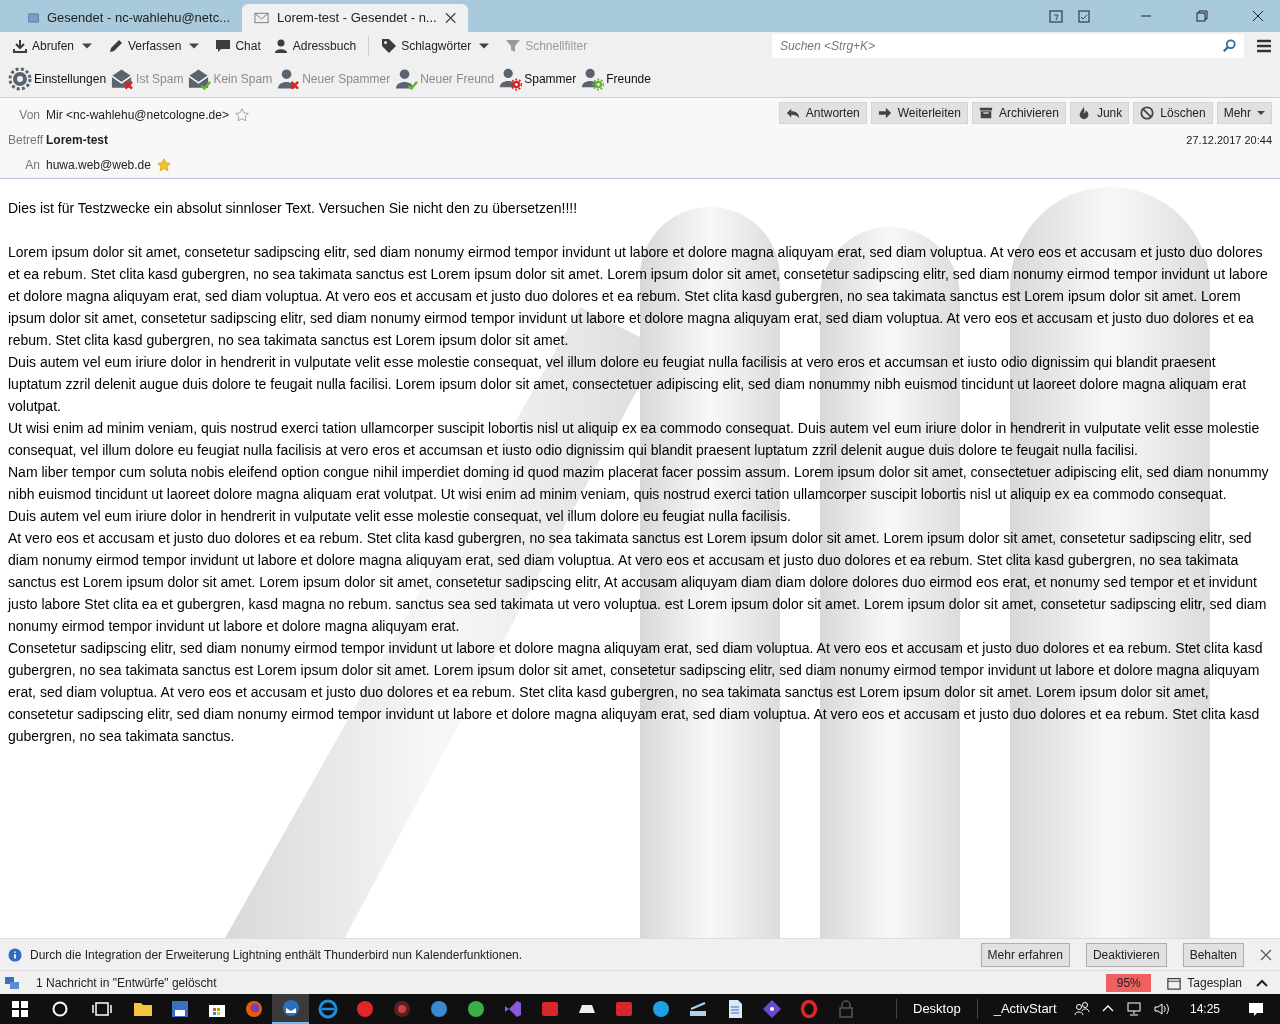  Describe the element at coordinates (1229, 46) in the screenshot. I see `search-icon` at that location.